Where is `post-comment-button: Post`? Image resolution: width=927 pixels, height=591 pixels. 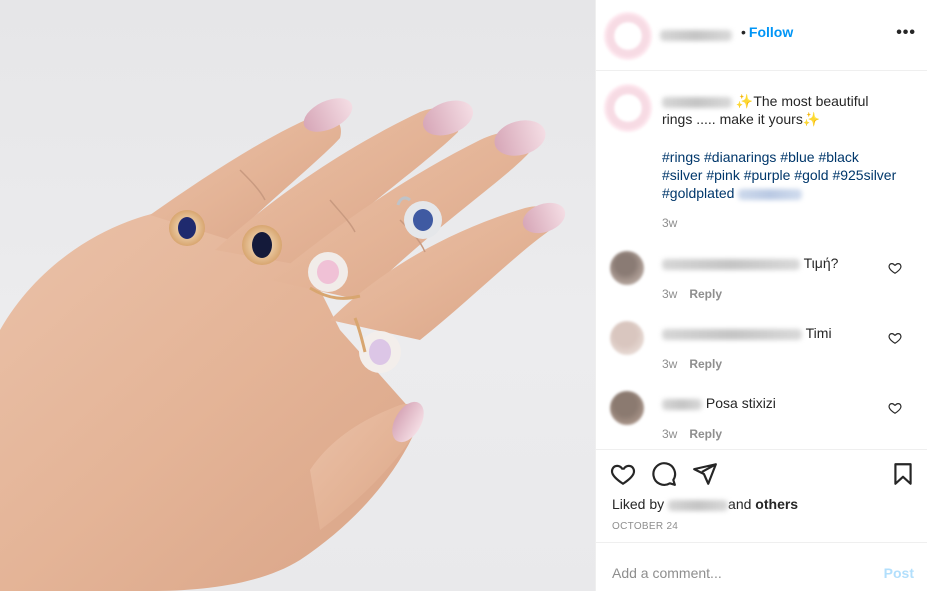
post-comment-button: Post is located at coordinates (899, 573).